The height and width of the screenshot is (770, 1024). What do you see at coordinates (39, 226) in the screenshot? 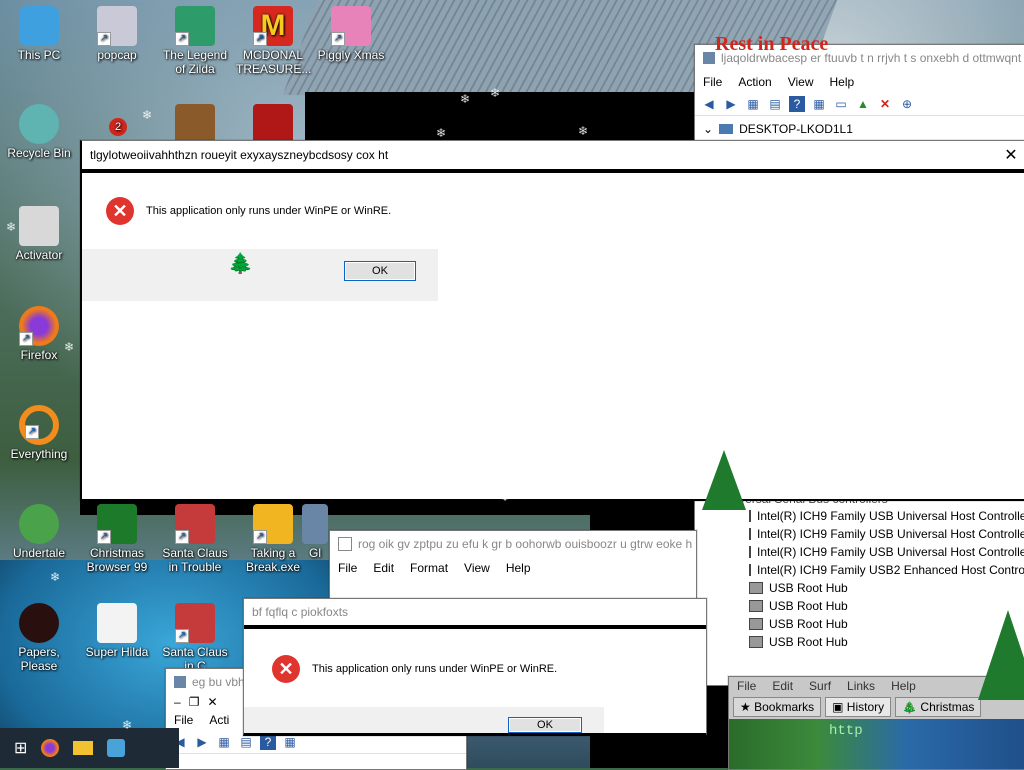
I see `activator-icon` at bounding box center [39, 226].